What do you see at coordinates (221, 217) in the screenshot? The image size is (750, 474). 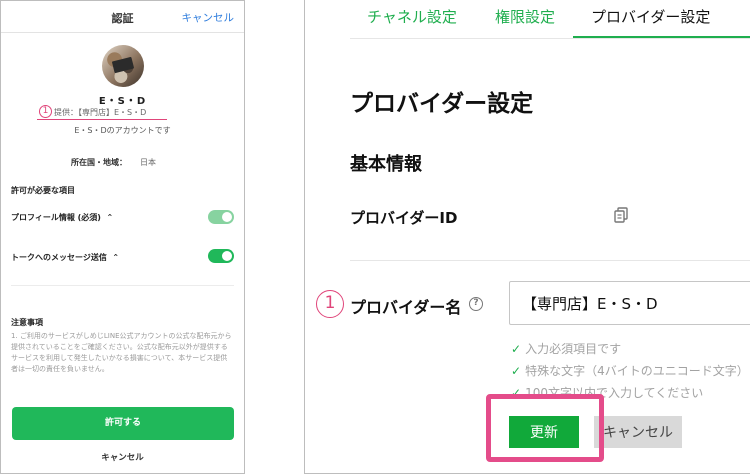 I see `permission-profile-toggle` at bounding box center [221, 217].